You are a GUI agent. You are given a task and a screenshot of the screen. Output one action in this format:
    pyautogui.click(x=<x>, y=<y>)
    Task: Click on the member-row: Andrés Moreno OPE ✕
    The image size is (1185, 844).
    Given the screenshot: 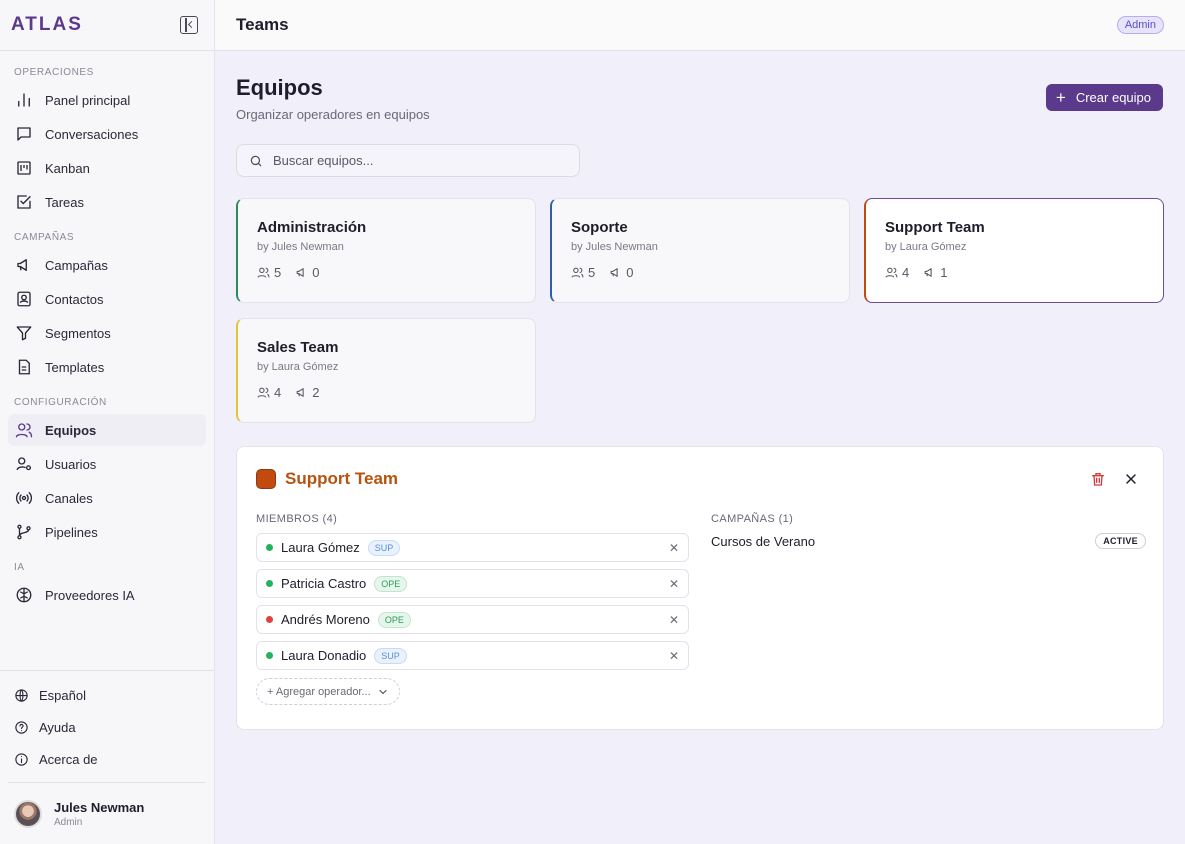 What is the action you would take?
    pyautogui.click(x=472, y=619)
    